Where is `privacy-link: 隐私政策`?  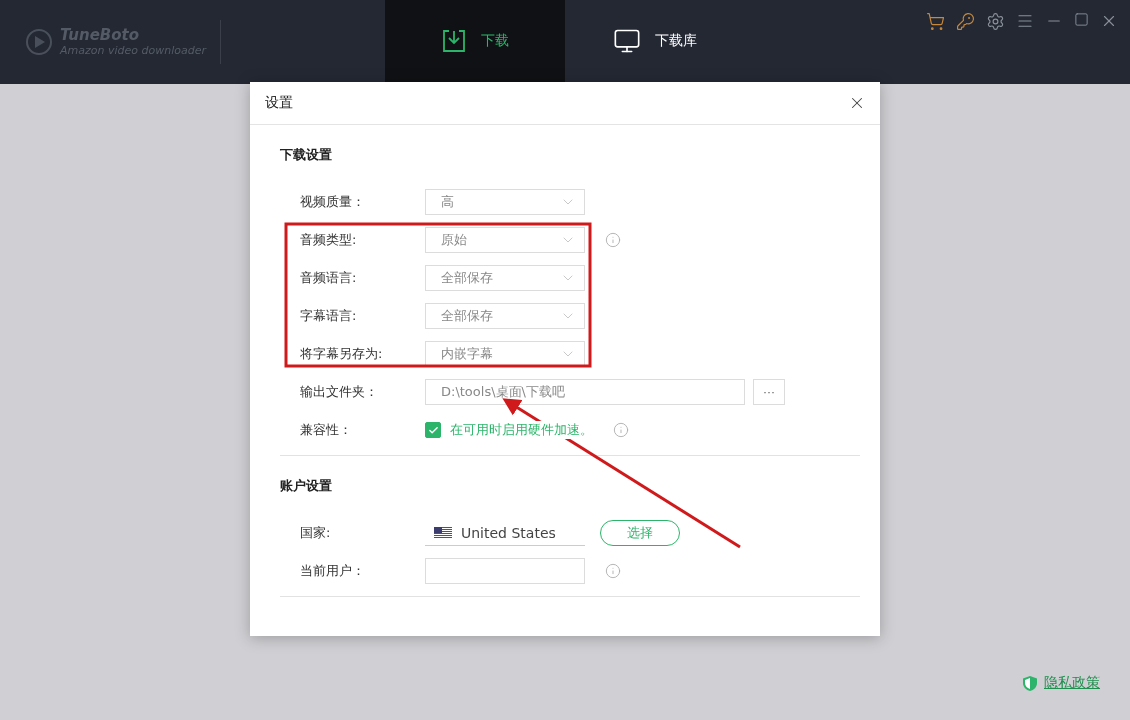 privacy-link: 隐私政策 is located at coordinates (1061, 683).